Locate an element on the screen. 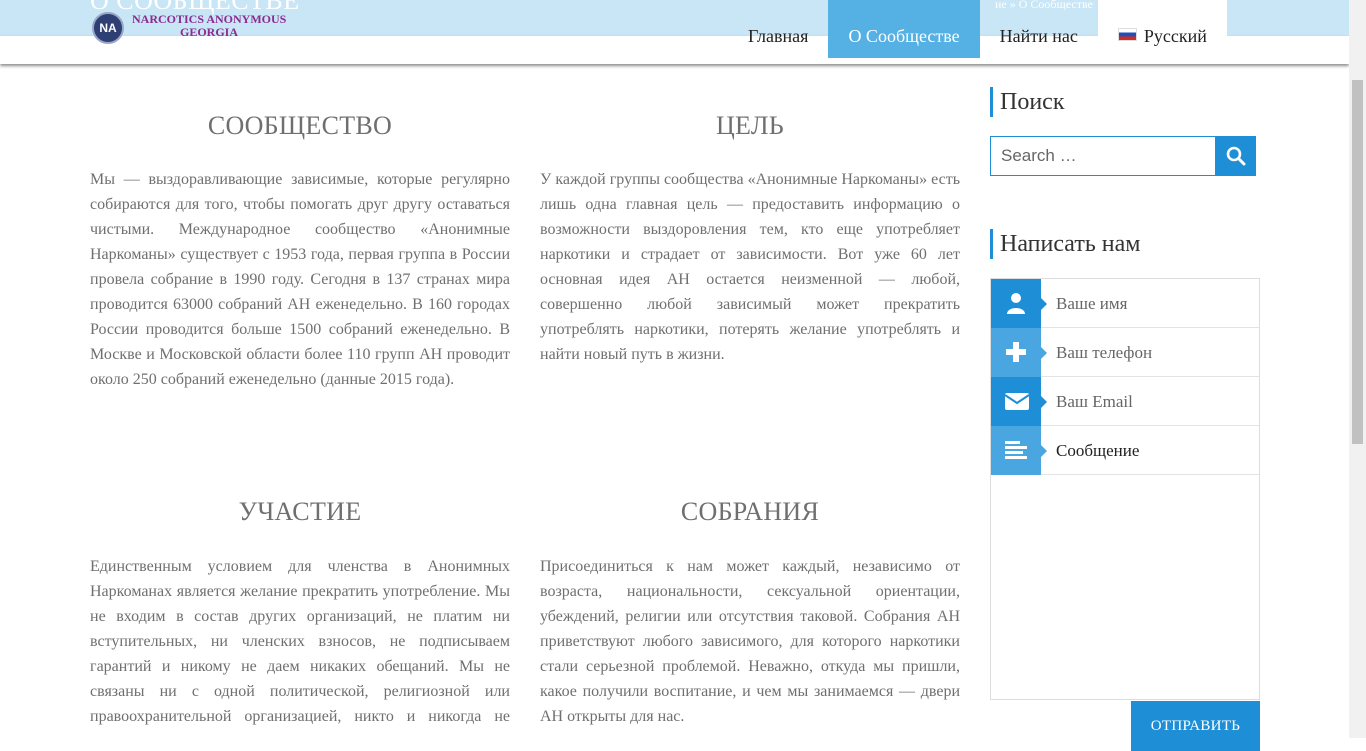 The height and width of the screenshot is (751, 1366). plus-icon is located at coordinates (1019, 352).